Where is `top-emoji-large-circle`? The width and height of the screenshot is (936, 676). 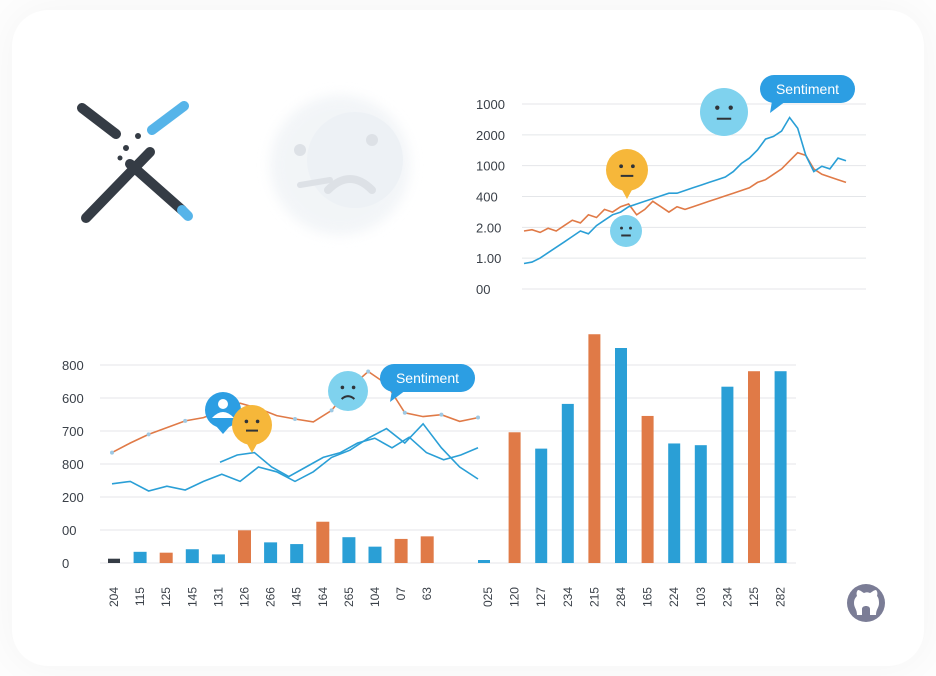
top-emoji-large-circle is located at coordinates (724, 112).